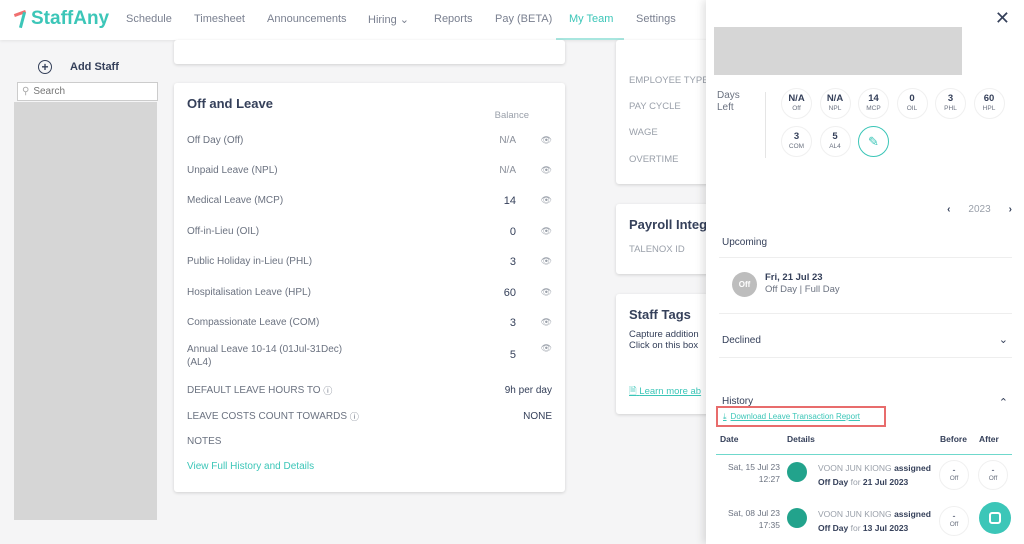  What do you see at coordinates (769, 525) in the screenshot?
I see `time: 17:35` at bounding box center [769, 525].